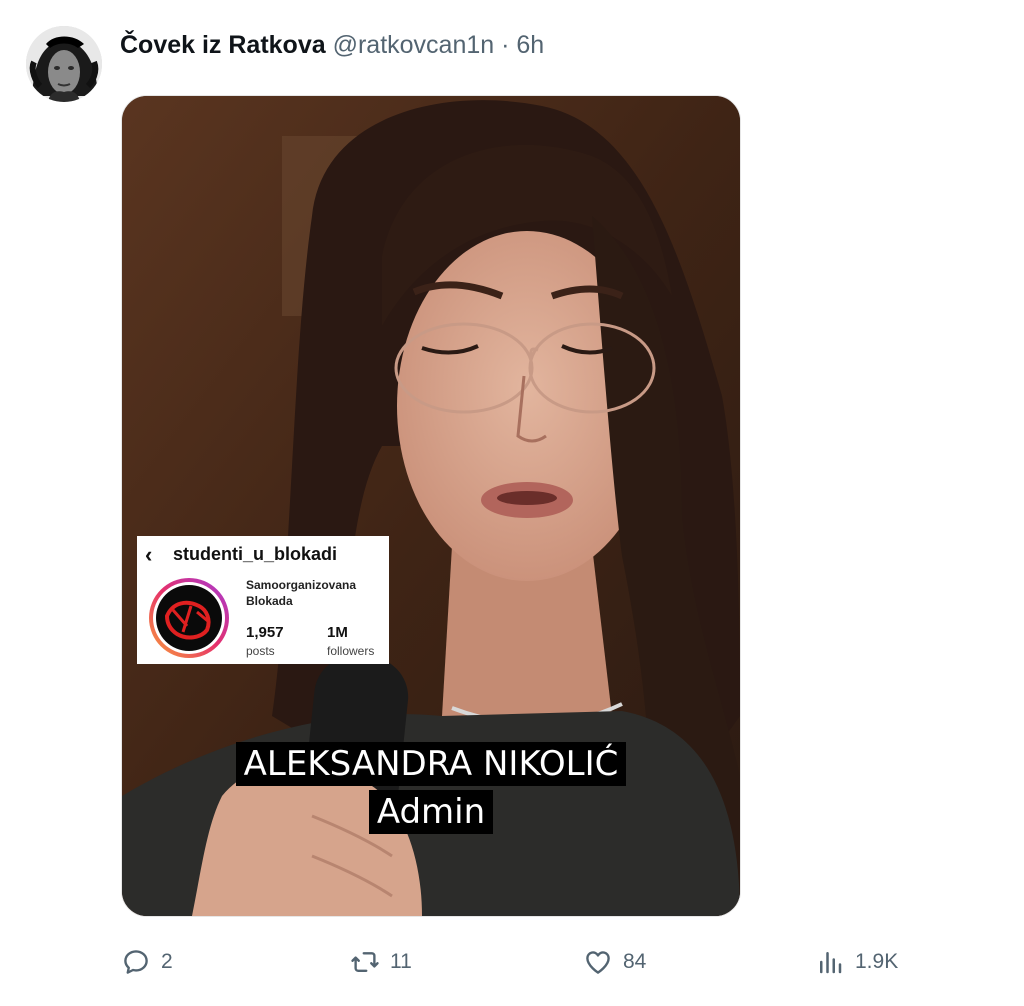 The image size is (1024, 1006). I want to click on caption-line-2-wrapper: Admin, so click(431, 812).